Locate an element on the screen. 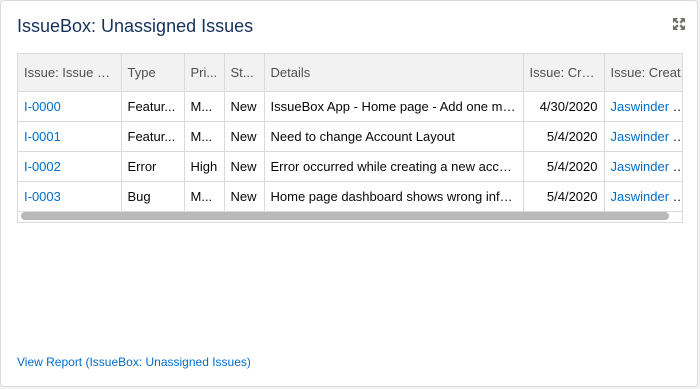  type-cell: Error is located at coordinates (153, 166).